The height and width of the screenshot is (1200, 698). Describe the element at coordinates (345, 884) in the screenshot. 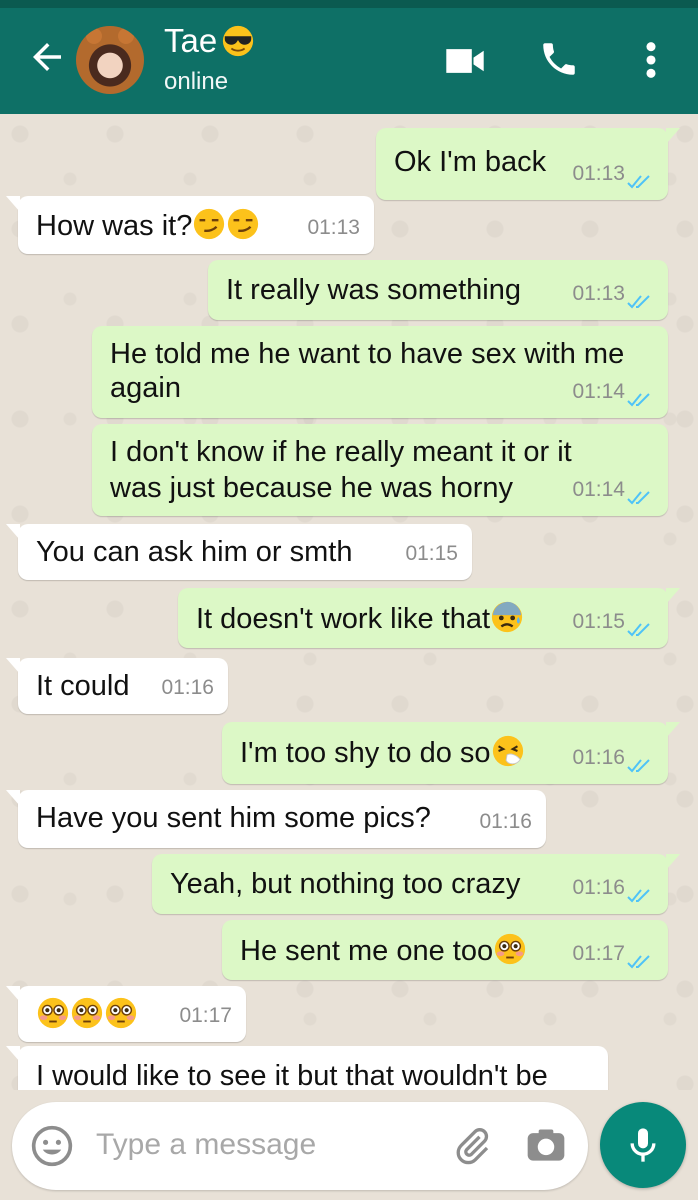

I see `message-text: Yeah, but nothing too crazy` at that location.